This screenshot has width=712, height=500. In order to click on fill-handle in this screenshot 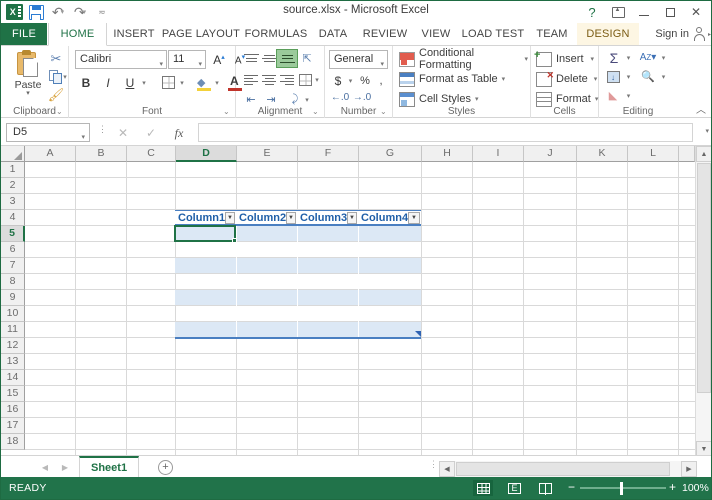, I will do `click(234, 240)`.